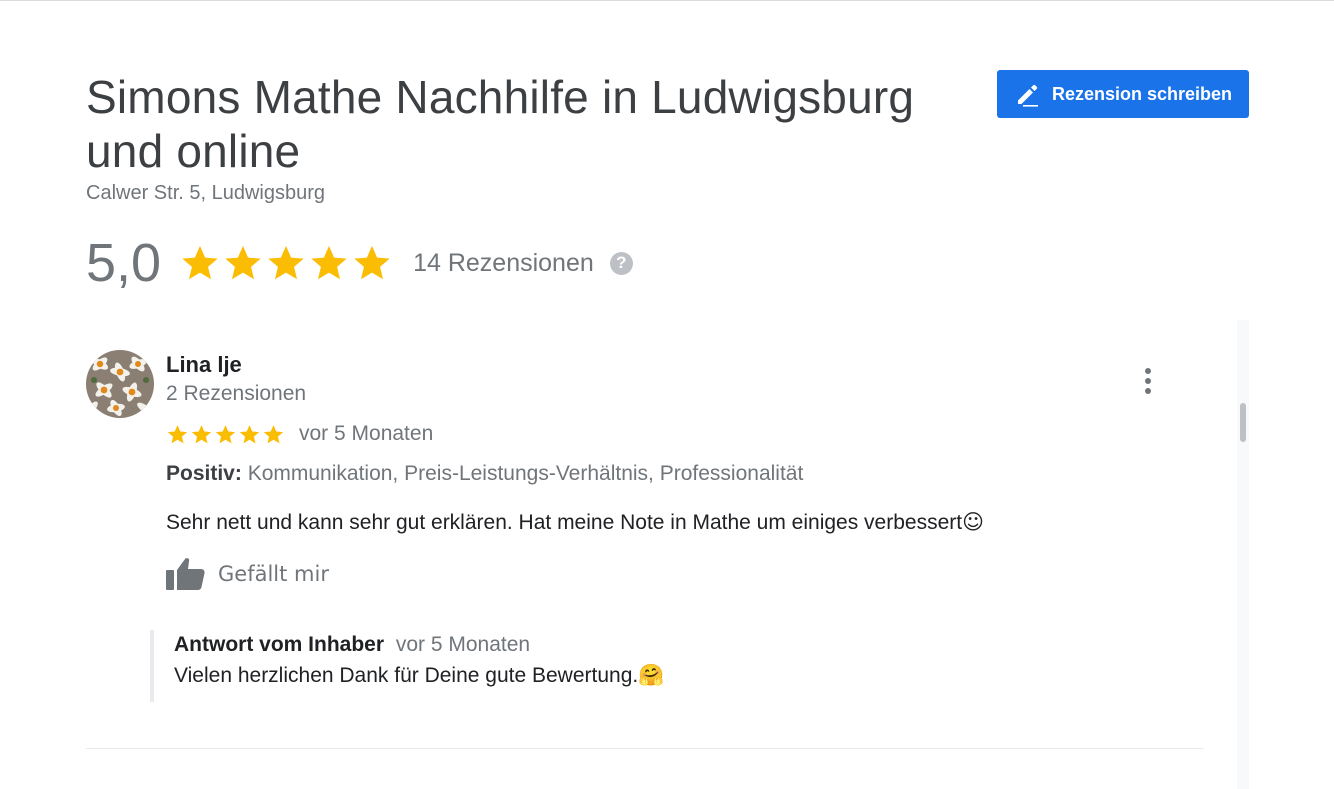  What do you see at coordinates (1148, 381) in the screenshot?
I see `more-options-icon` at bounding box center [1148, 381].